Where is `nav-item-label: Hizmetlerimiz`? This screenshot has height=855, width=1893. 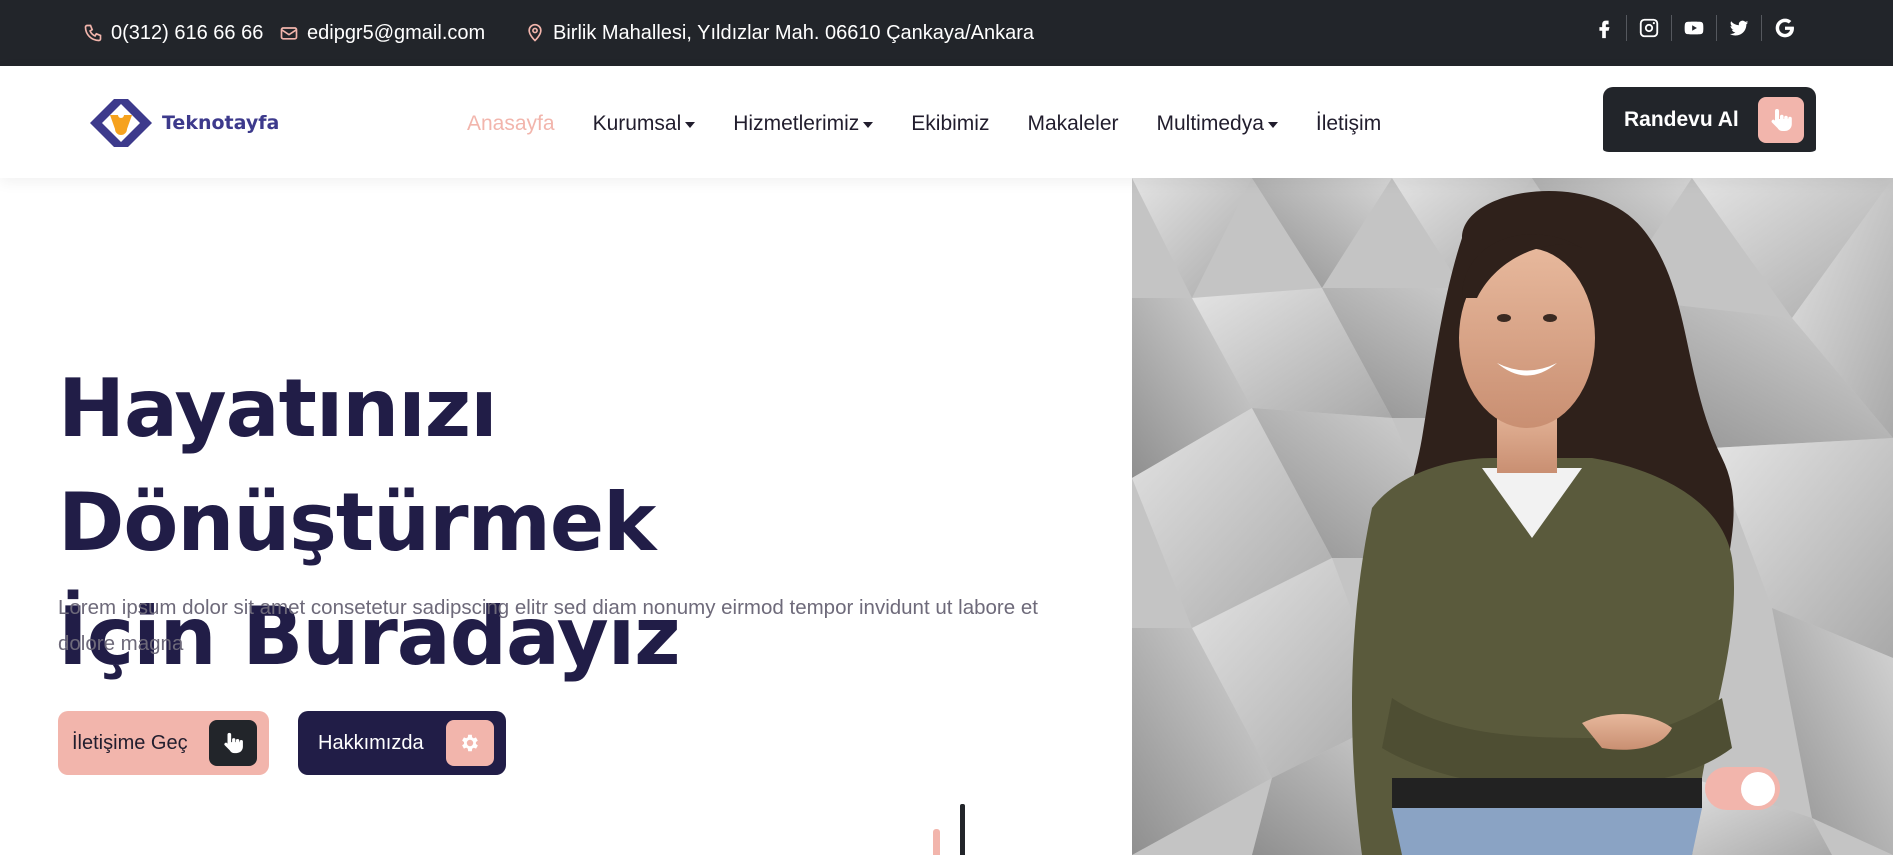
nav-item-label: Hizmetlerimiz is located at coordinates (796, 123).